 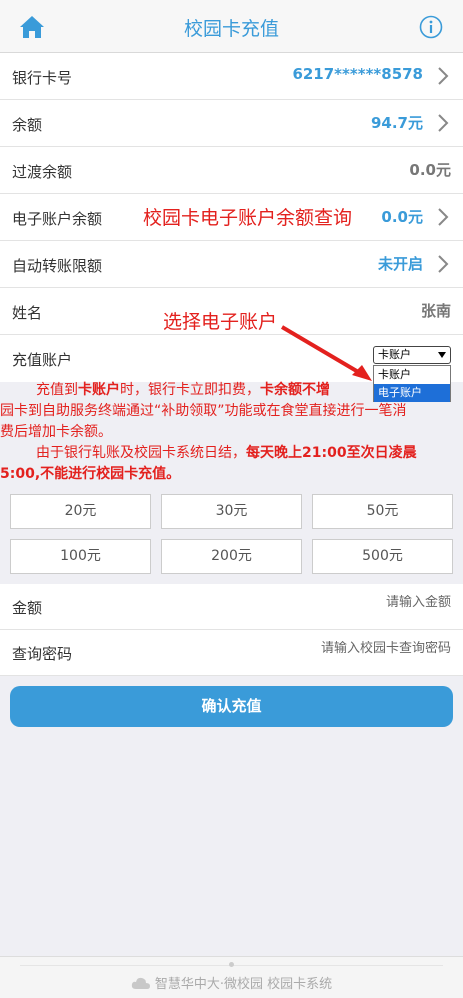 What do you see at coordinates (431, 27) in the screenshot?
I see `info-icon` at bounding box center [431, 27].